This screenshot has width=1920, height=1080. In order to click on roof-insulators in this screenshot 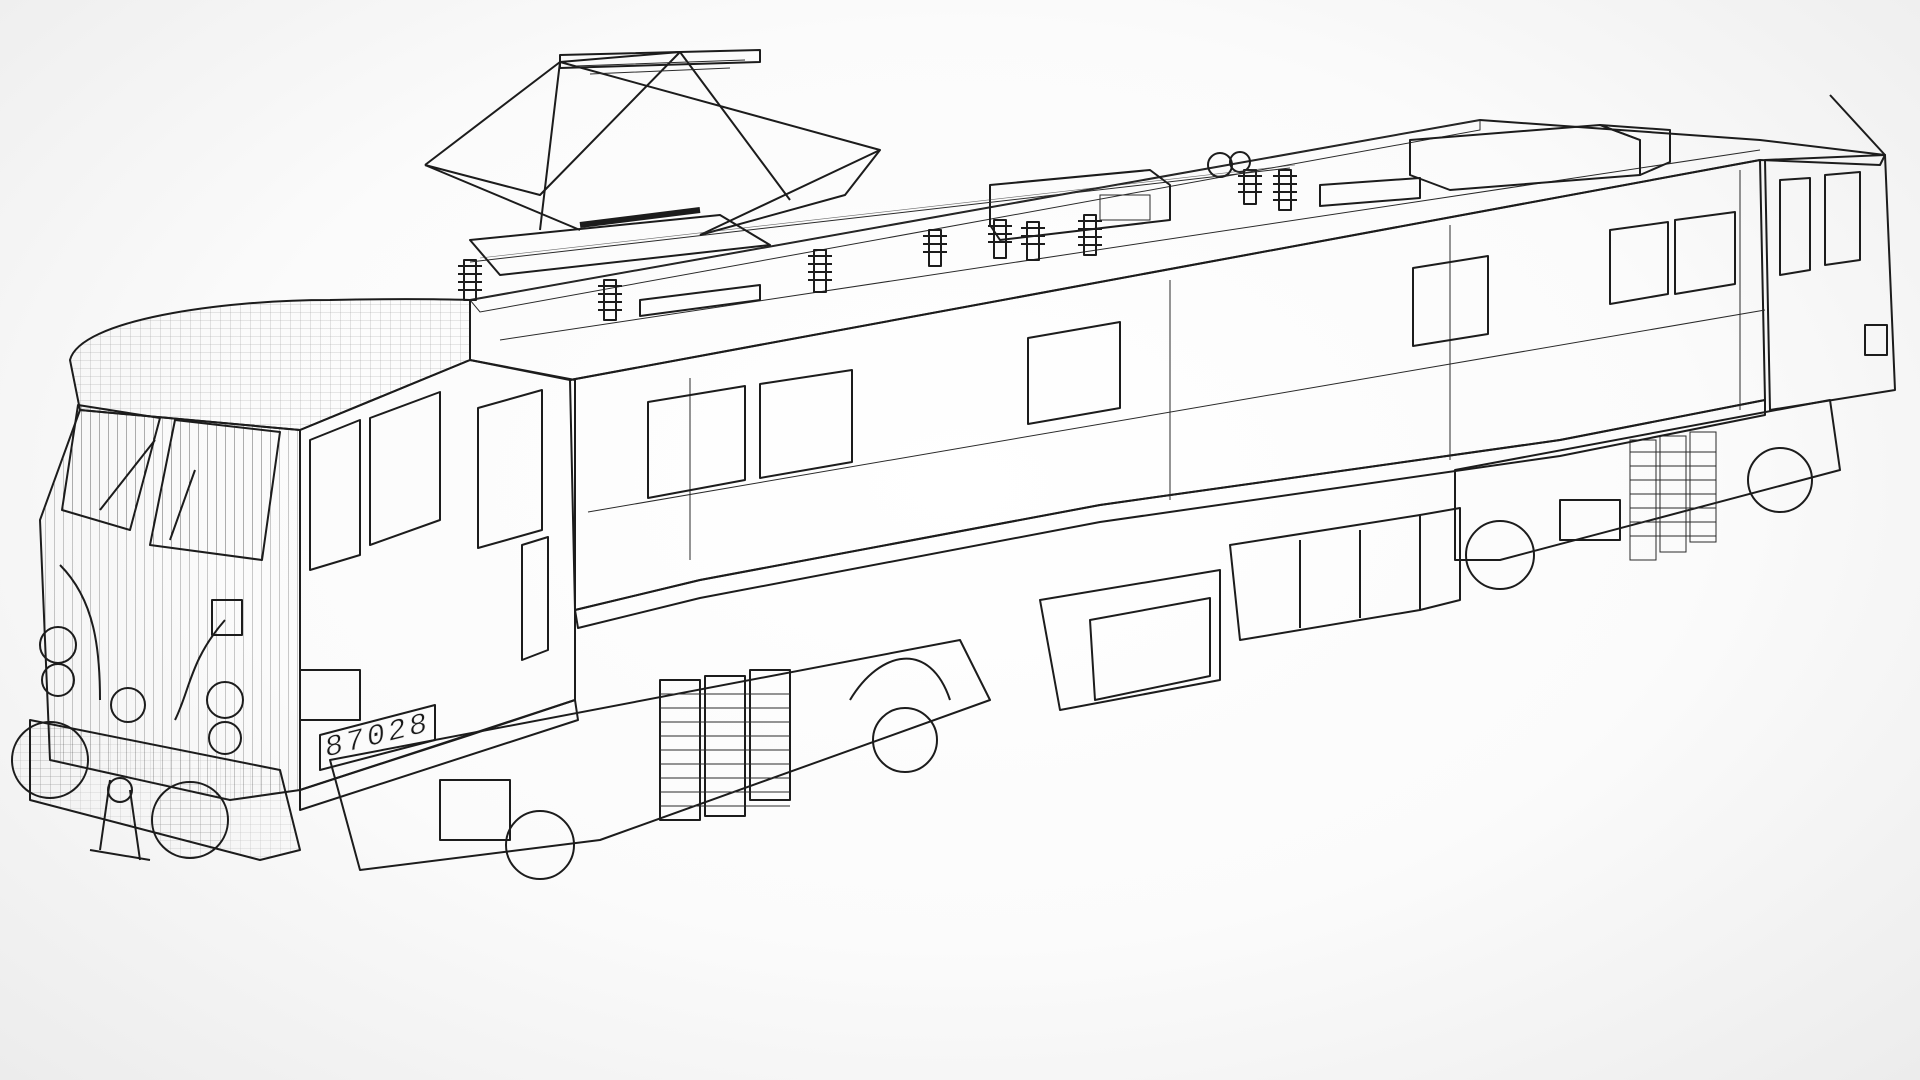, I will do `click(877, 236)`.